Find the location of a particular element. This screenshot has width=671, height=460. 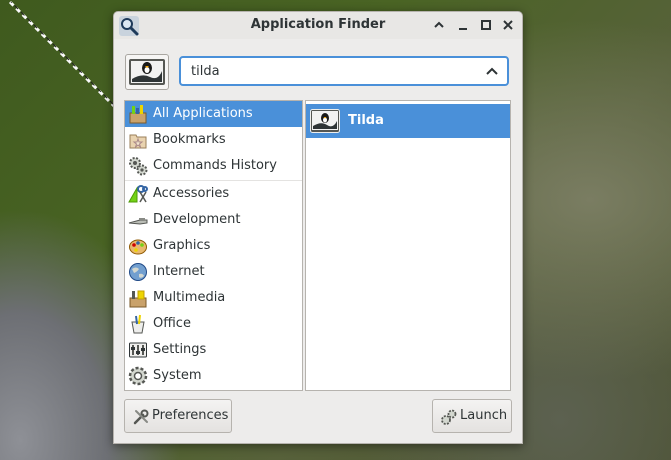

tilda-terminal-icon is located at coordinates (325, 121).